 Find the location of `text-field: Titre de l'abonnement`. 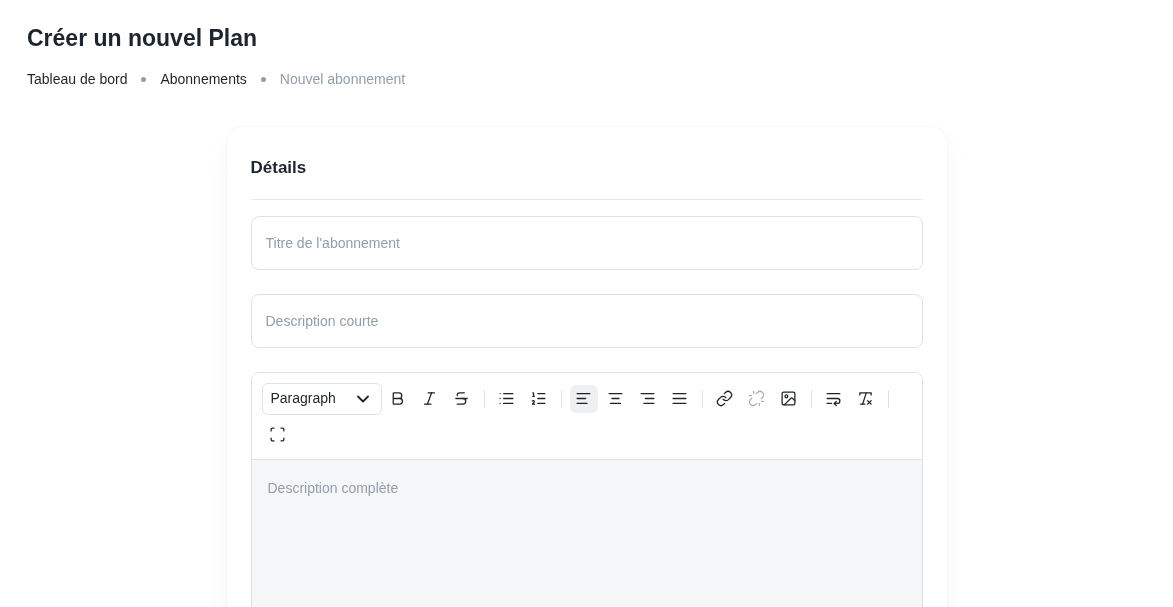

text-field: Titre de l'abonnement is located at coordinates (586, 242).